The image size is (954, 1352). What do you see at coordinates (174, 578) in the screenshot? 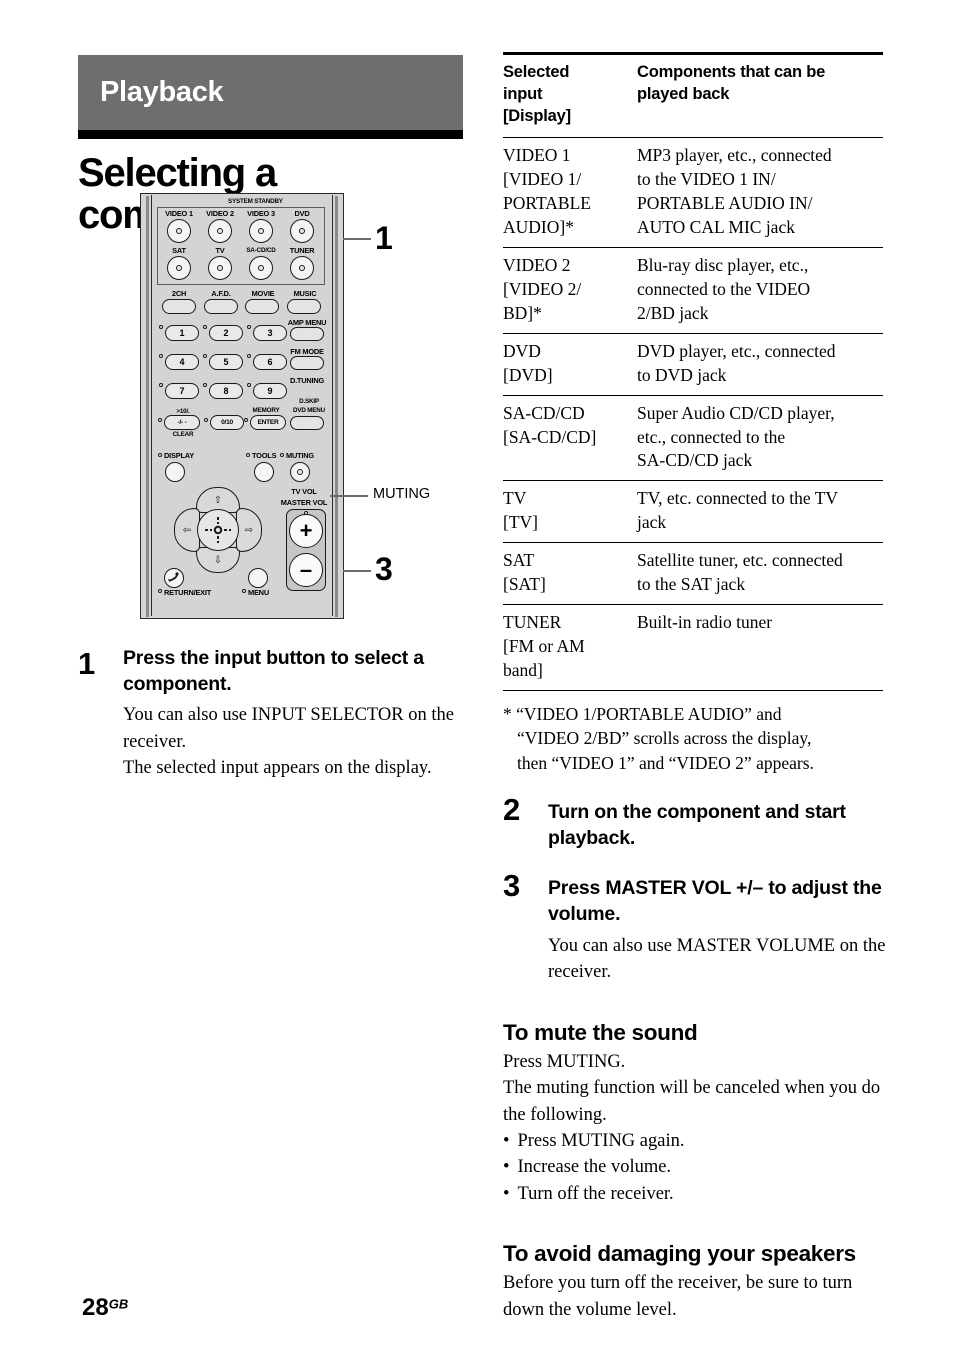
I see `remote-button-return-exit` at bounding box center [174, 578].